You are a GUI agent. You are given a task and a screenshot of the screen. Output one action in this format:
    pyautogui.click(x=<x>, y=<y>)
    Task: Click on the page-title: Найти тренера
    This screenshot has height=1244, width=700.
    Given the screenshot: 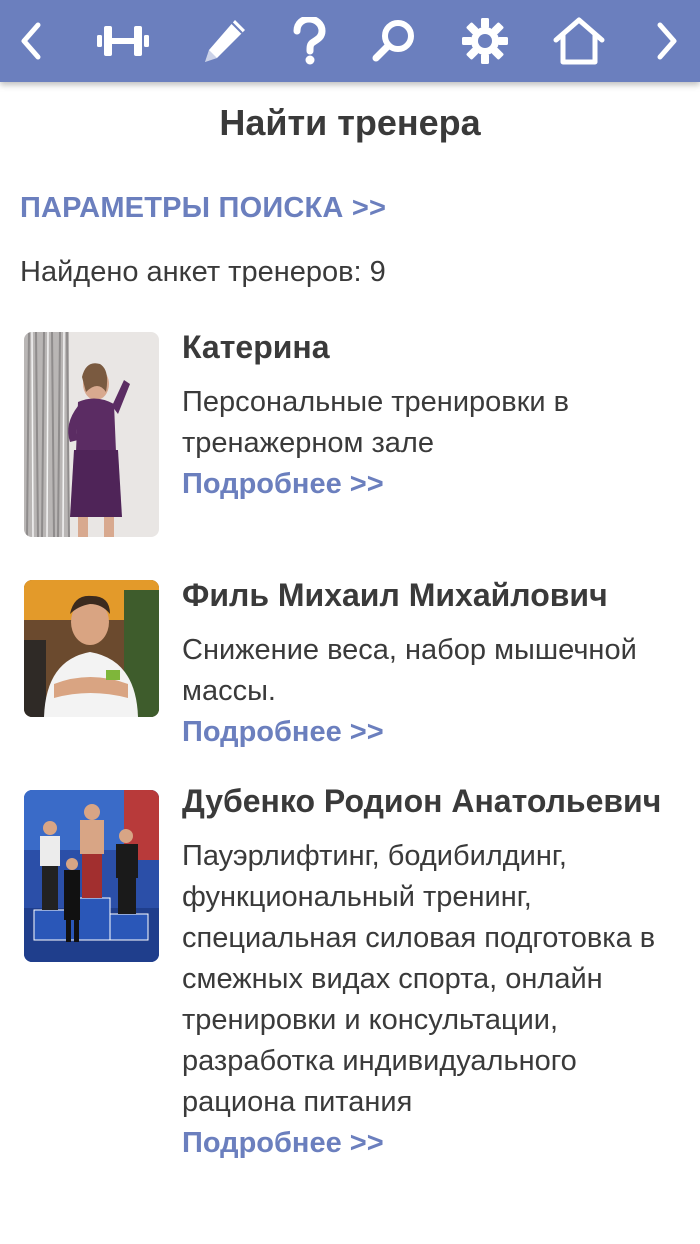 What is the action you would take?
    pyautogui.click(x=350, y=122)
    